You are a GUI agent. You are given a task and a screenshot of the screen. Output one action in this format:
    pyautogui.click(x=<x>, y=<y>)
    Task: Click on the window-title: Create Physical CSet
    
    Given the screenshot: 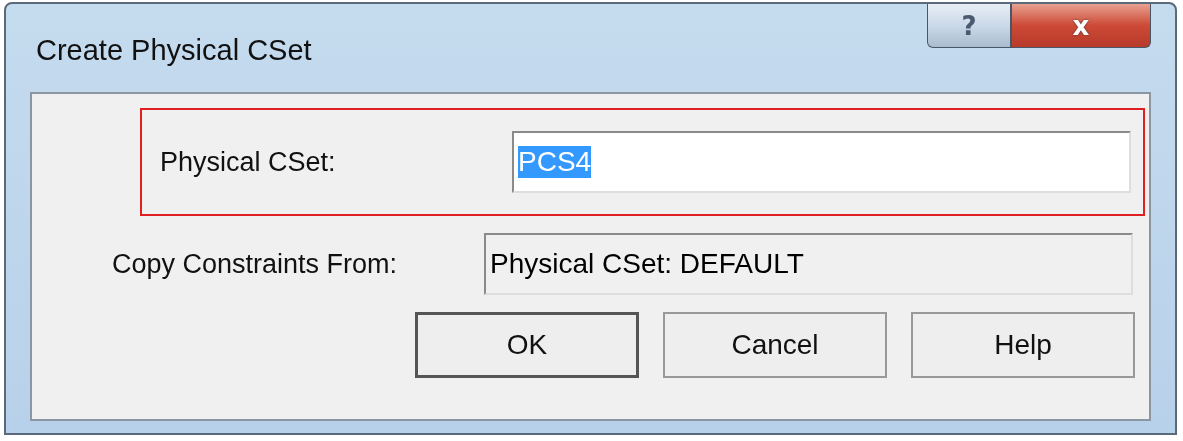 What is the action you would take?
    pyautogui.click(x=174, y=50)
    